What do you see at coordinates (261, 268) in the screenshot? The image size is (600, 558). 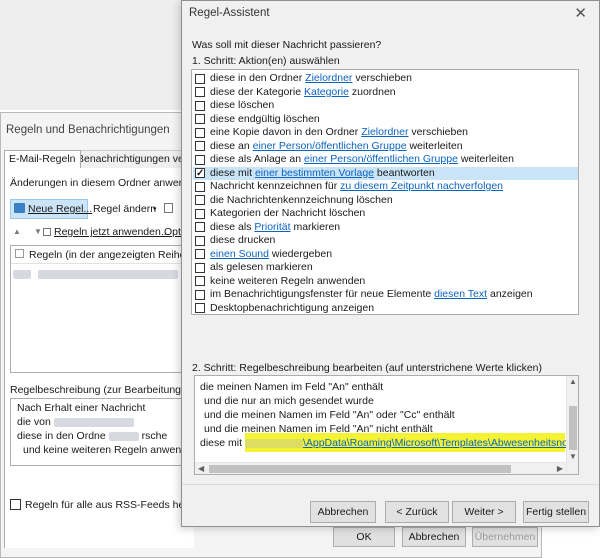 I see `action-label: als gelesen markieren` at bounding box center [261, 268].